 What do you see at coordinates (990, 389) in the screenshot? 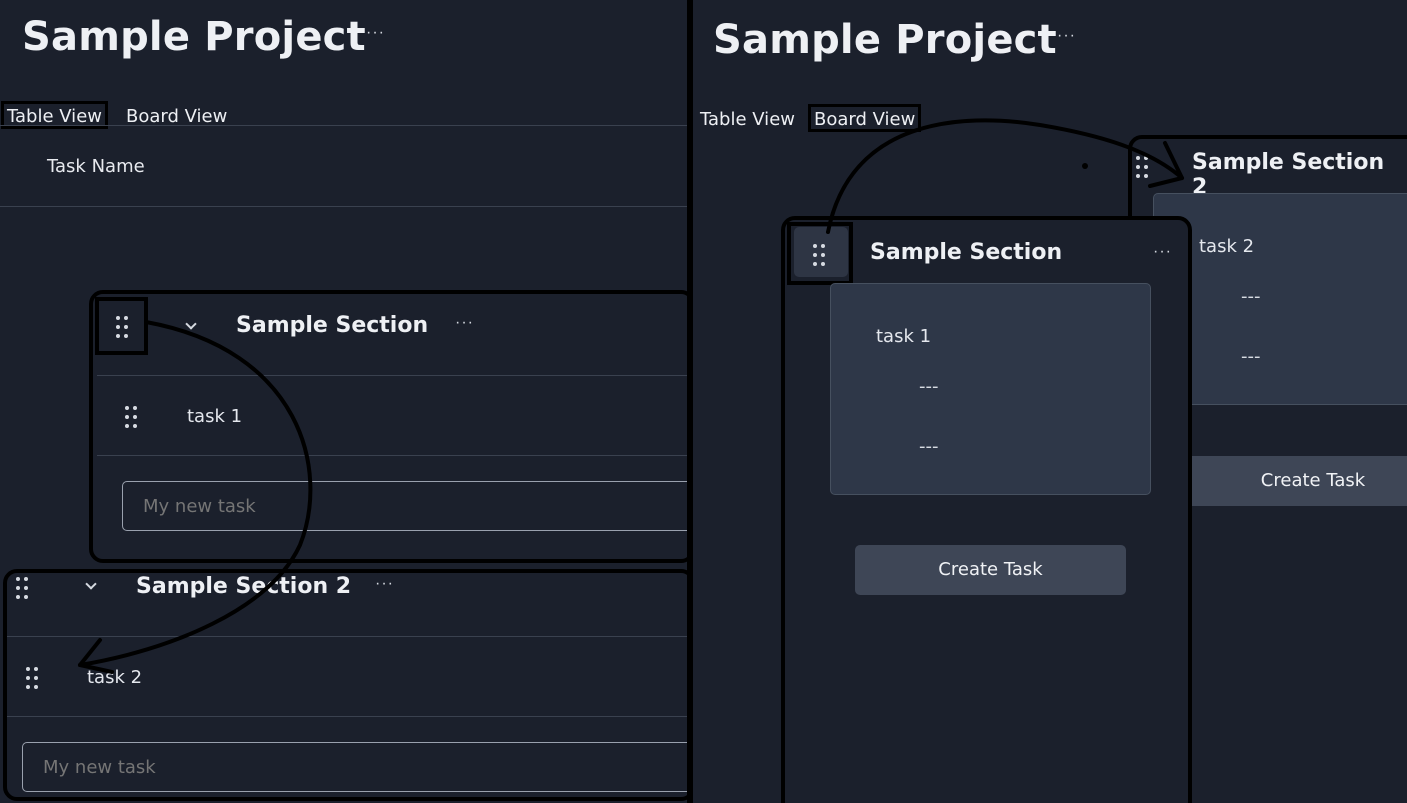
I see `task-card` at bounding box center [990, 389].